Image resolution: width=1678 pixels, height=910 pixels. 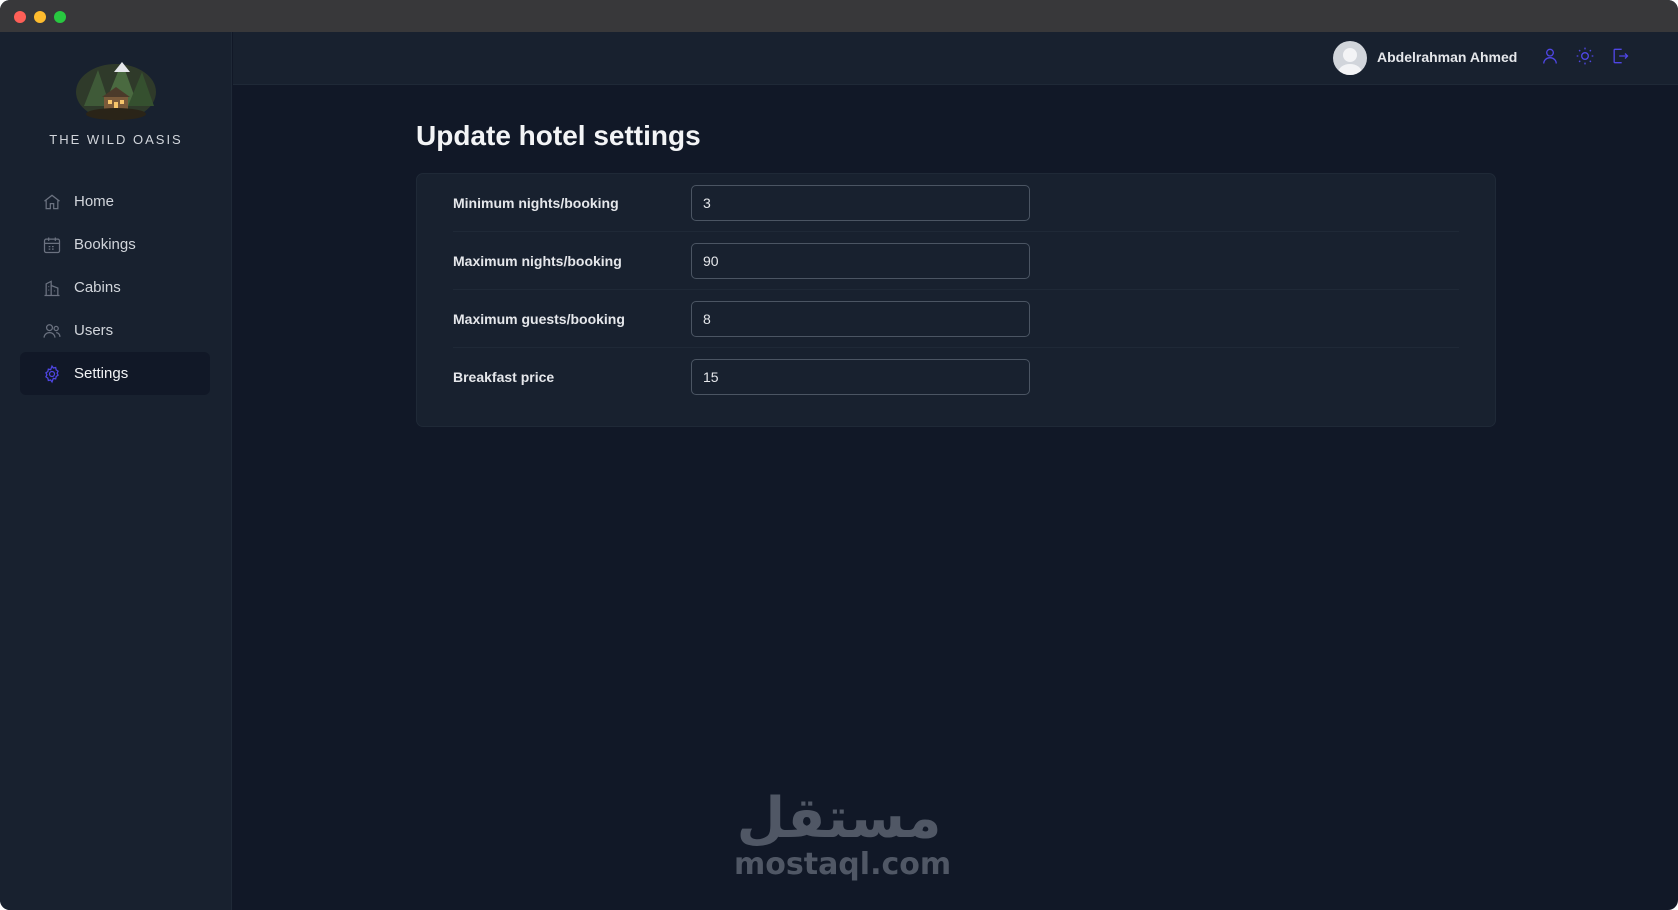 I want to click on minimize-window-button, so click(x=40, y=17).